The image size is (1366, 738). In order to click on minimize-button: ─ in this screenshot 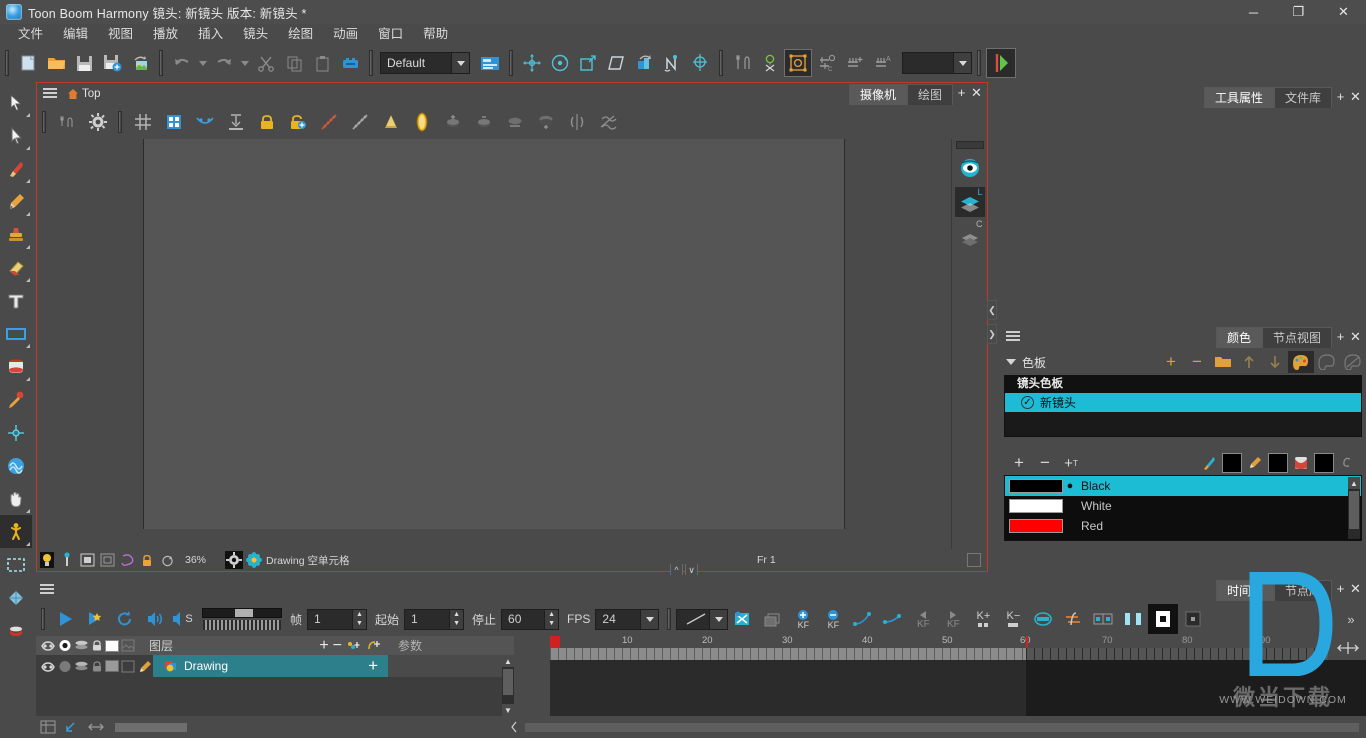, I will do `click(1253, 12)`.